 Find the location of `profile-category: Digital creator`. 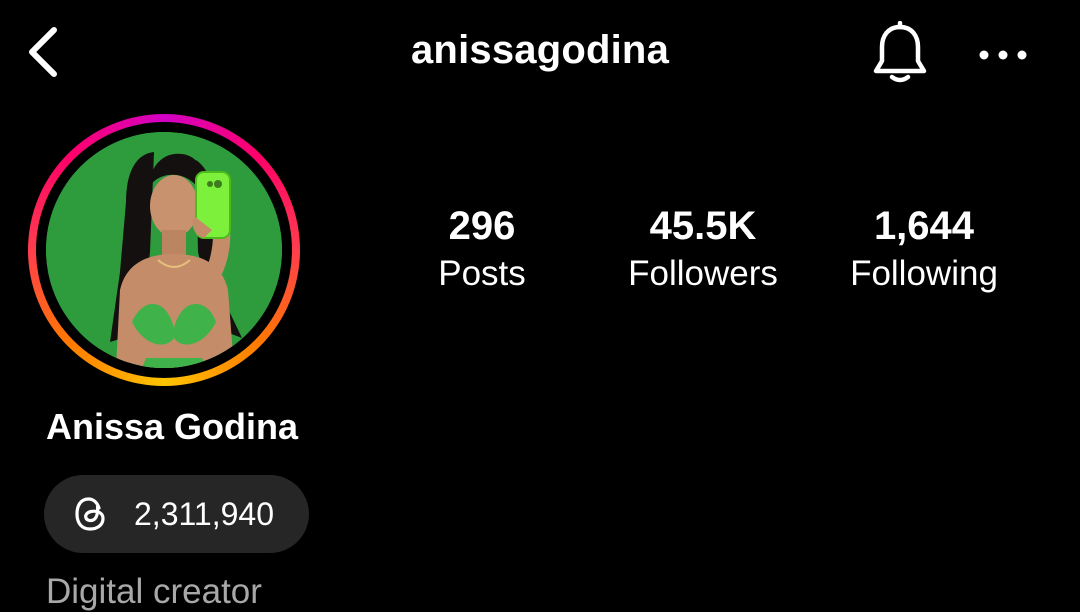

profile-category: Digital creator is located at coordinates (154, 591).